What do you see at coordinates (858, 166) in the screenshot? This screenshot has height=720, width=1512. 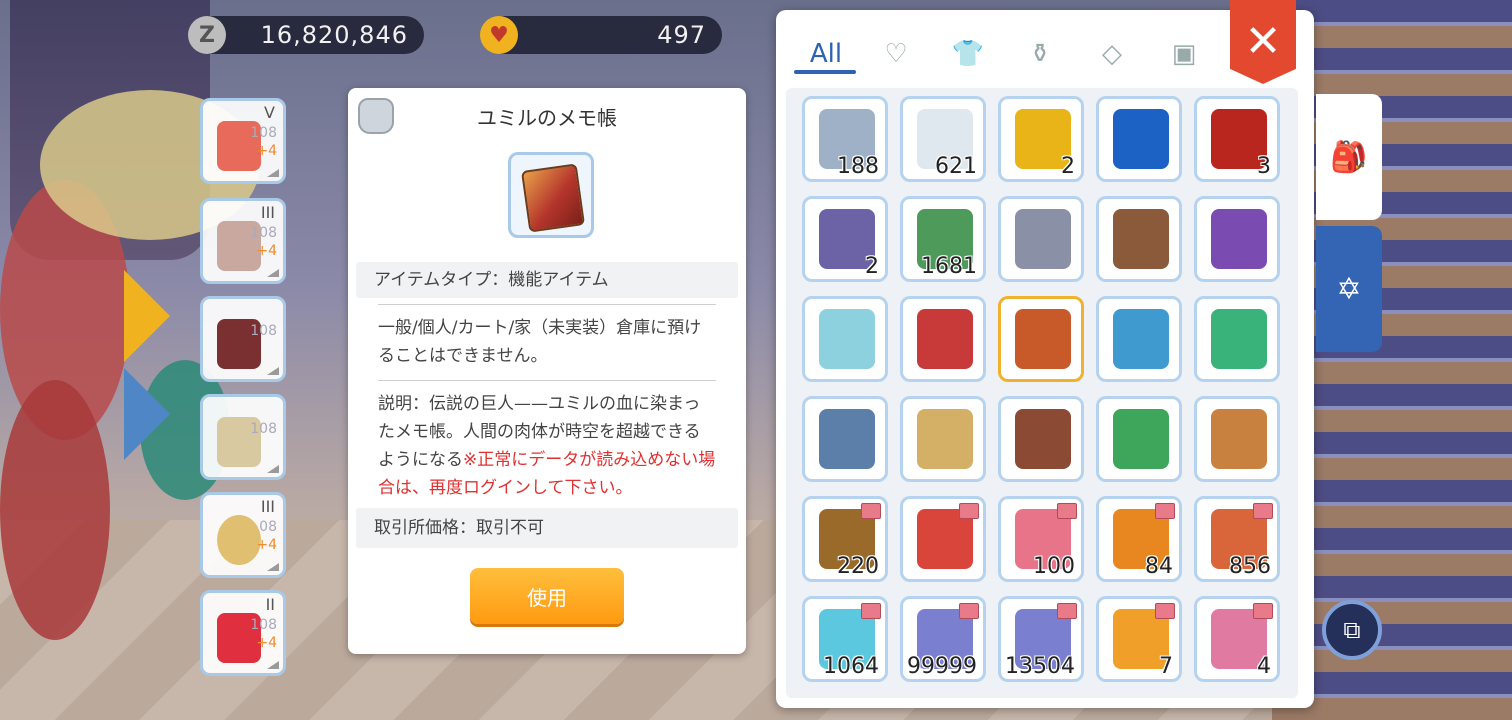 I see `item-quantity: 188` at bounding box center [858, 166].